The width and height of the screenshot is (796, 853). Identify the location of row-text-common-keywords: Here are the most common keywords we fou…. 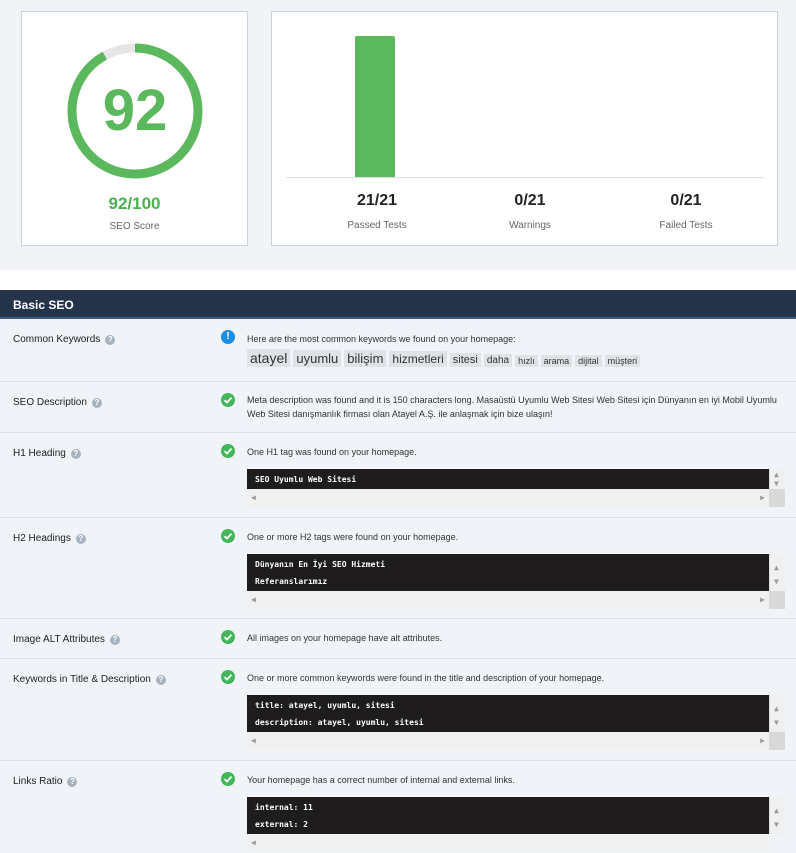
(381, 339).